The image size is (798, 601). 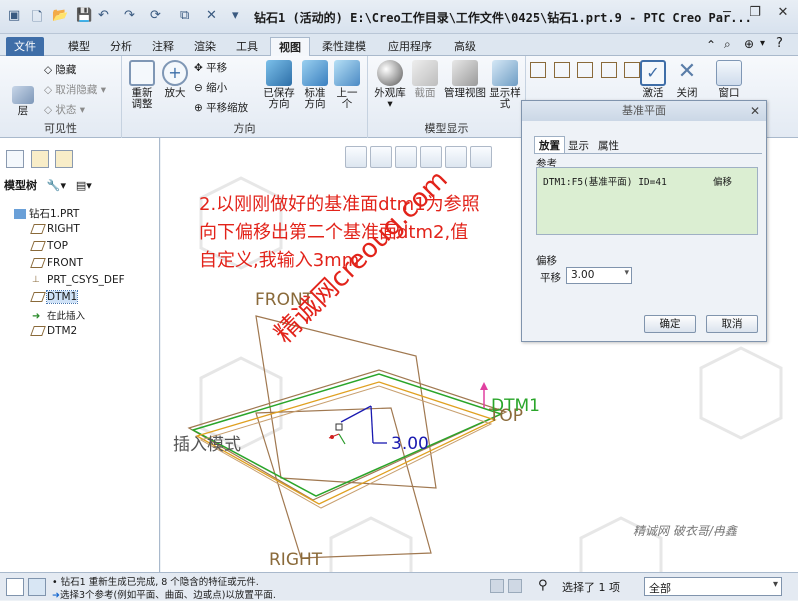 I want to click on redo-icon: ↷, so click(x=129, y=15).